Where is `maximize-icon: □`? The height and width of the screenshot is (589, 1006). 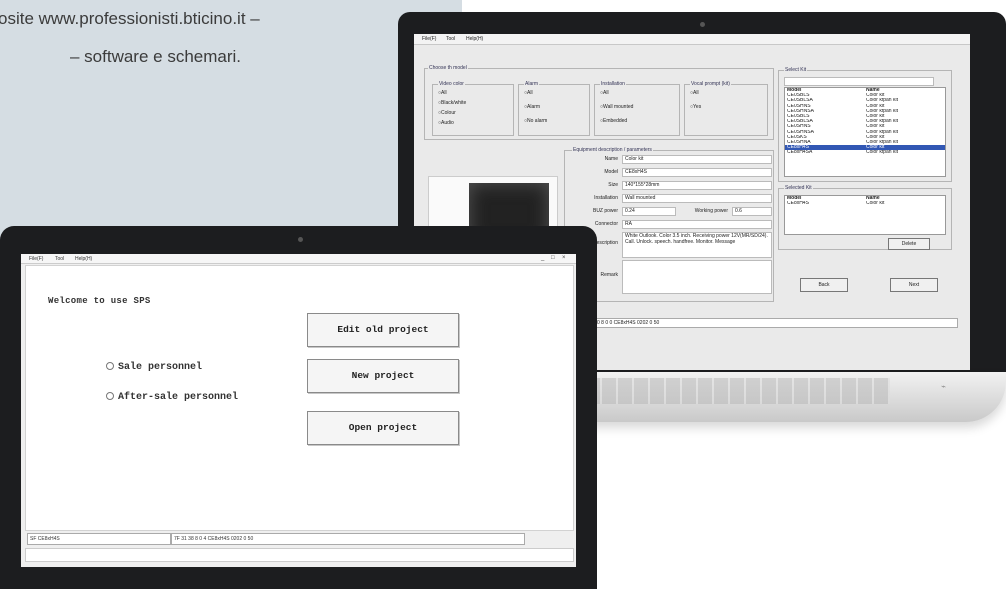 maximize-icon: □ is located at coordinates (553, 258).